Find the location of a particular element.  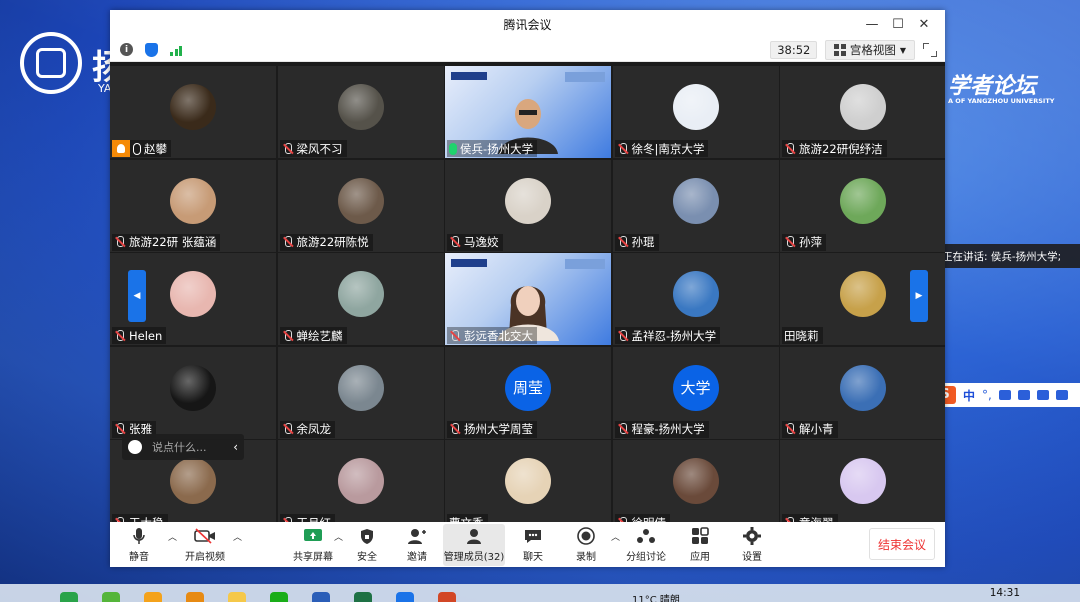

taskbar-clock: 14:31 is located at coordinates (1005, 593).